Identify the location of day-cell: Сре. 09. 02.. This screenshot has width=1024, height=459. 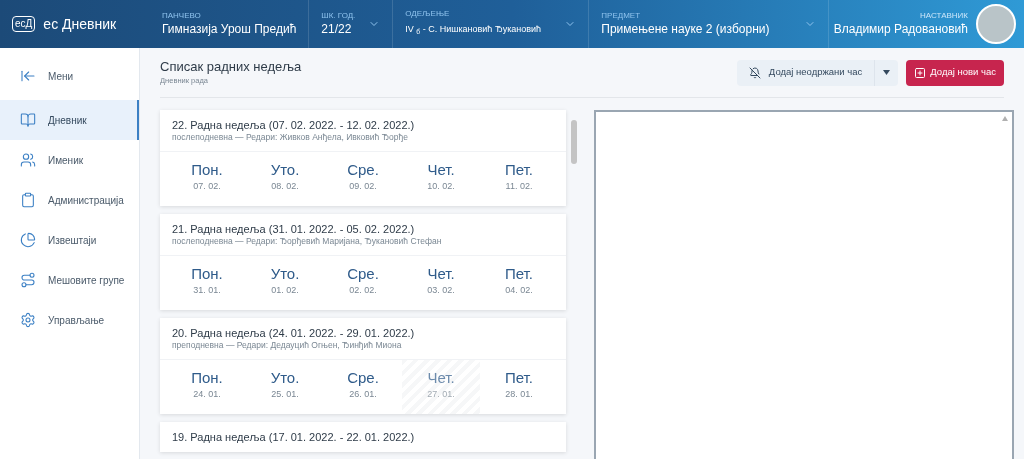
(363, 179).